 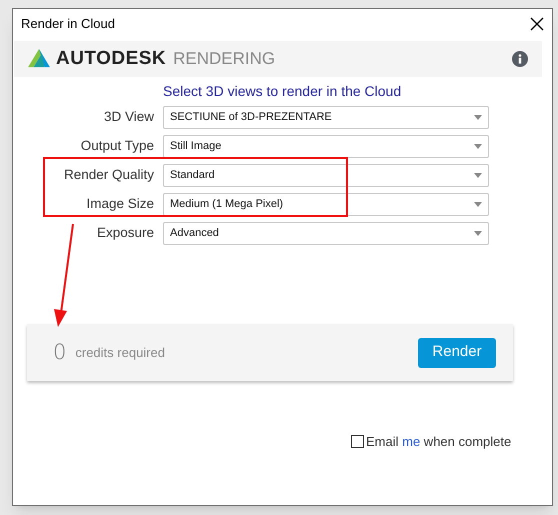 I want to click on credits-label: credits required, so click(x=120, y=353).